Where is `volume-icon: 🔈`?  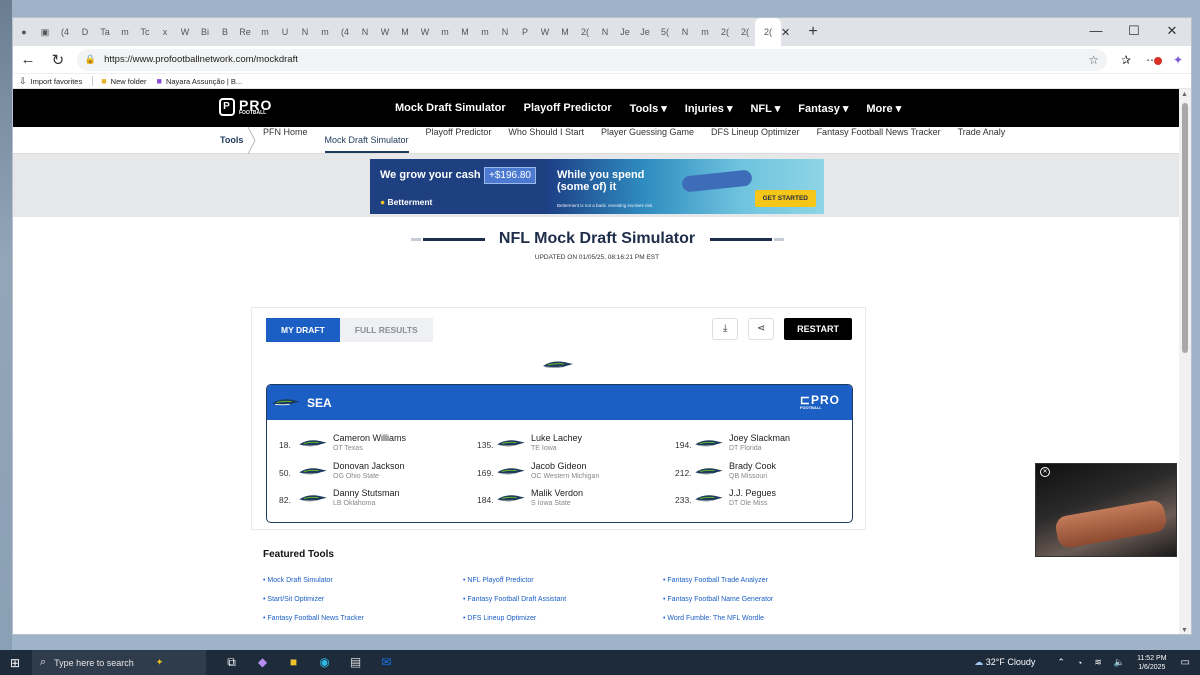
volume-icon: 🔈 is located at coordinates (1119, 662).